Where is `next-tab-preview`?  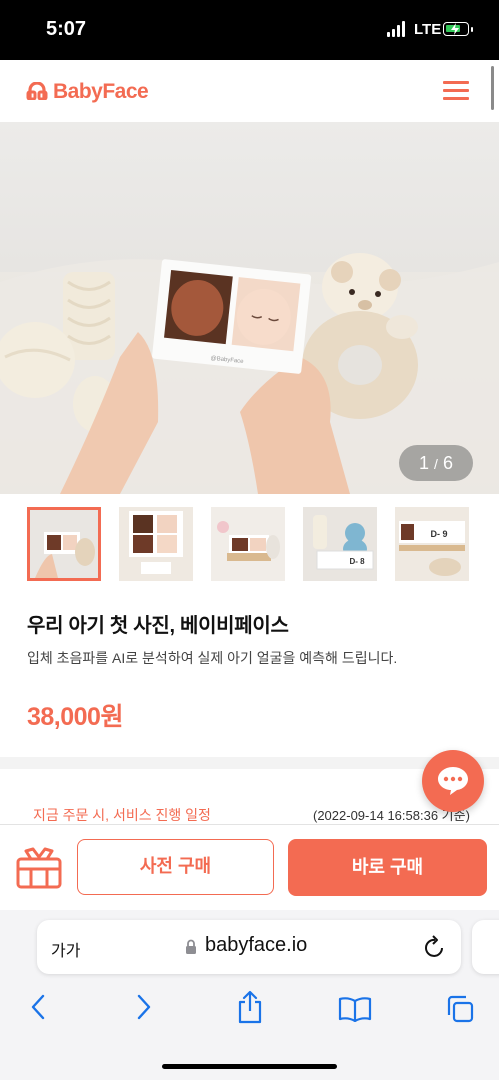 next-tab-preview is located at coordinates (485, 947).